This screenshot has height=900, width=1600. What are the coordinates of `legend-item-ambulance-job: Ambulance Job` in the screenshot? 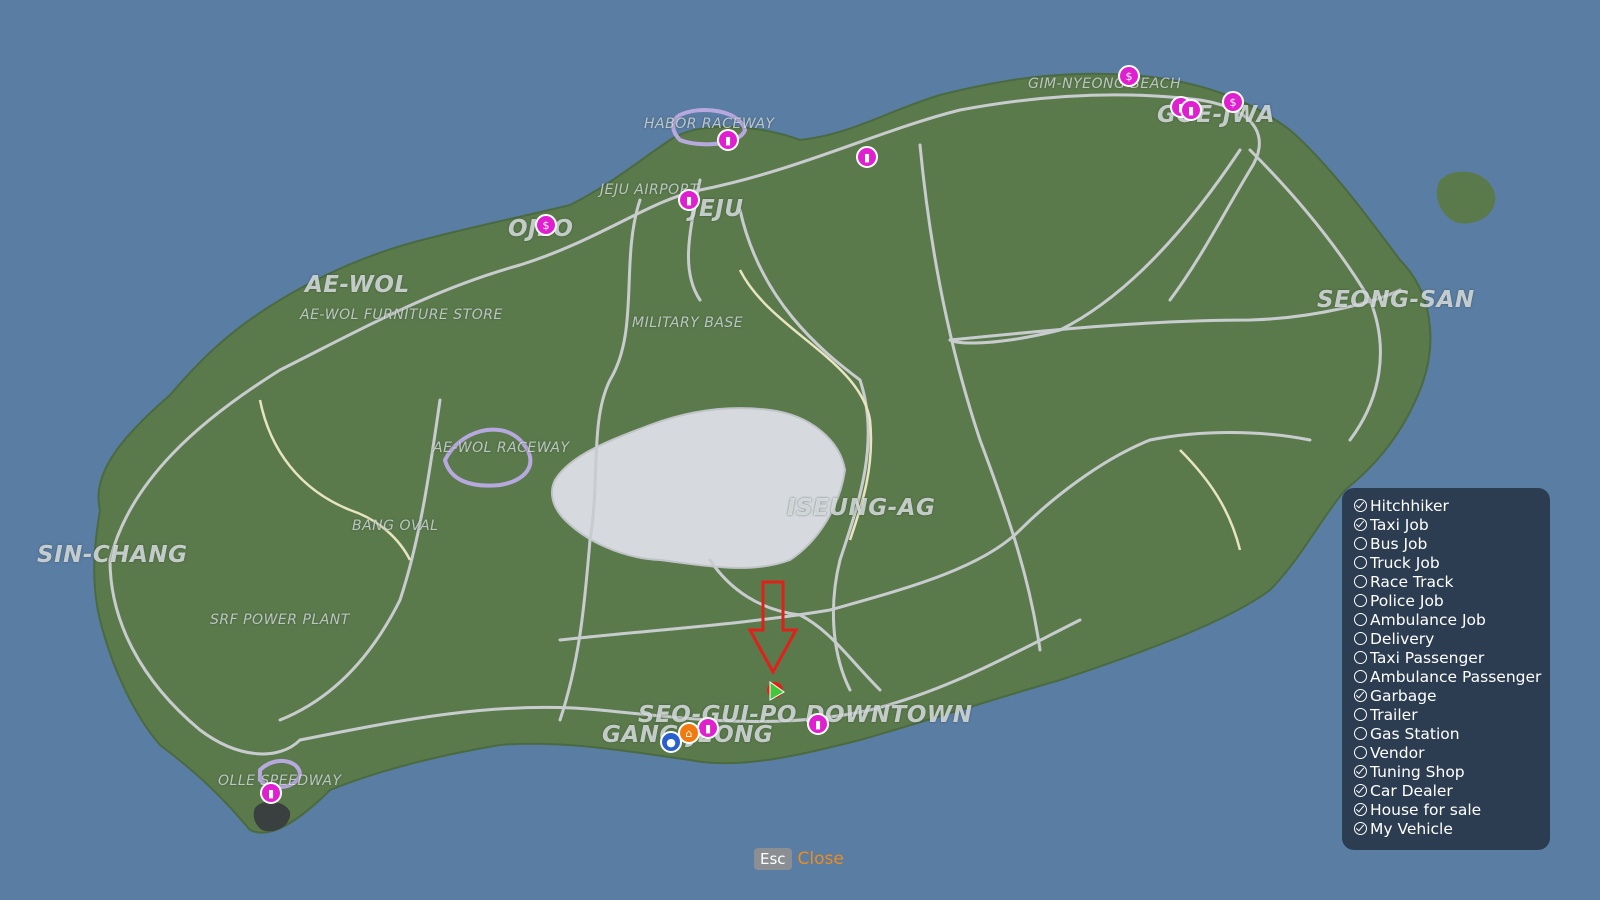 It's located at (1452, 619).